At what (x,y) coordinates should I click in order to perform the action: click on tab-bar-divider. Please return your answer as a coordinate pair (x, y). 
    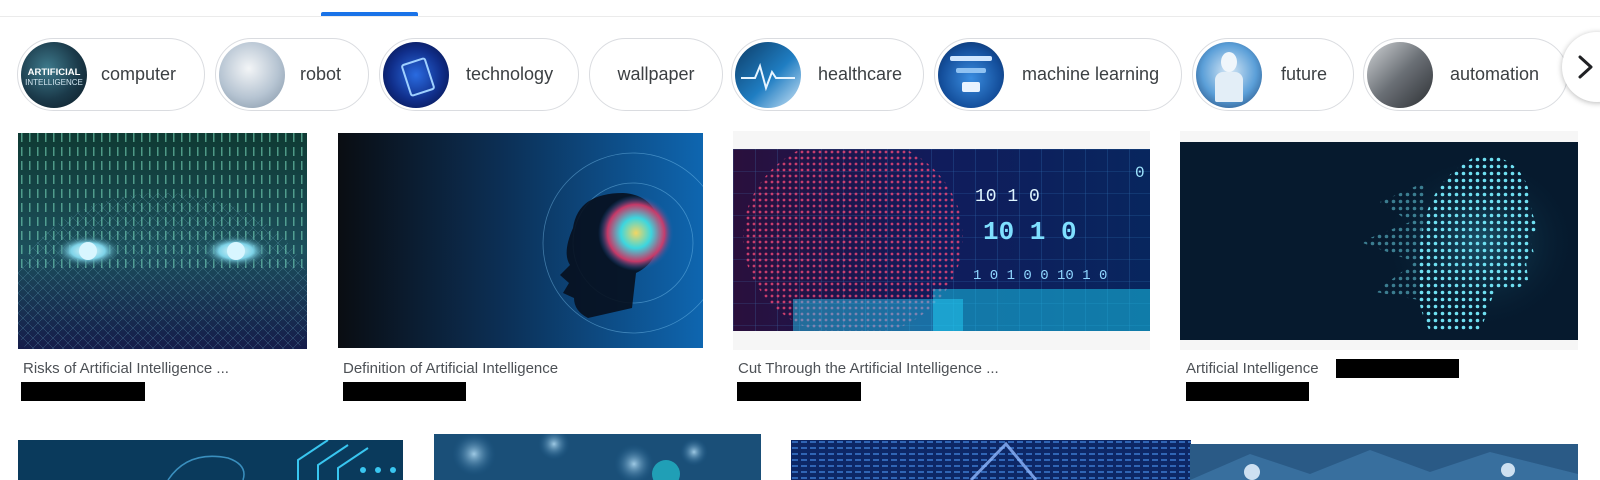
    Looking at the image, I should click on (800, 16).